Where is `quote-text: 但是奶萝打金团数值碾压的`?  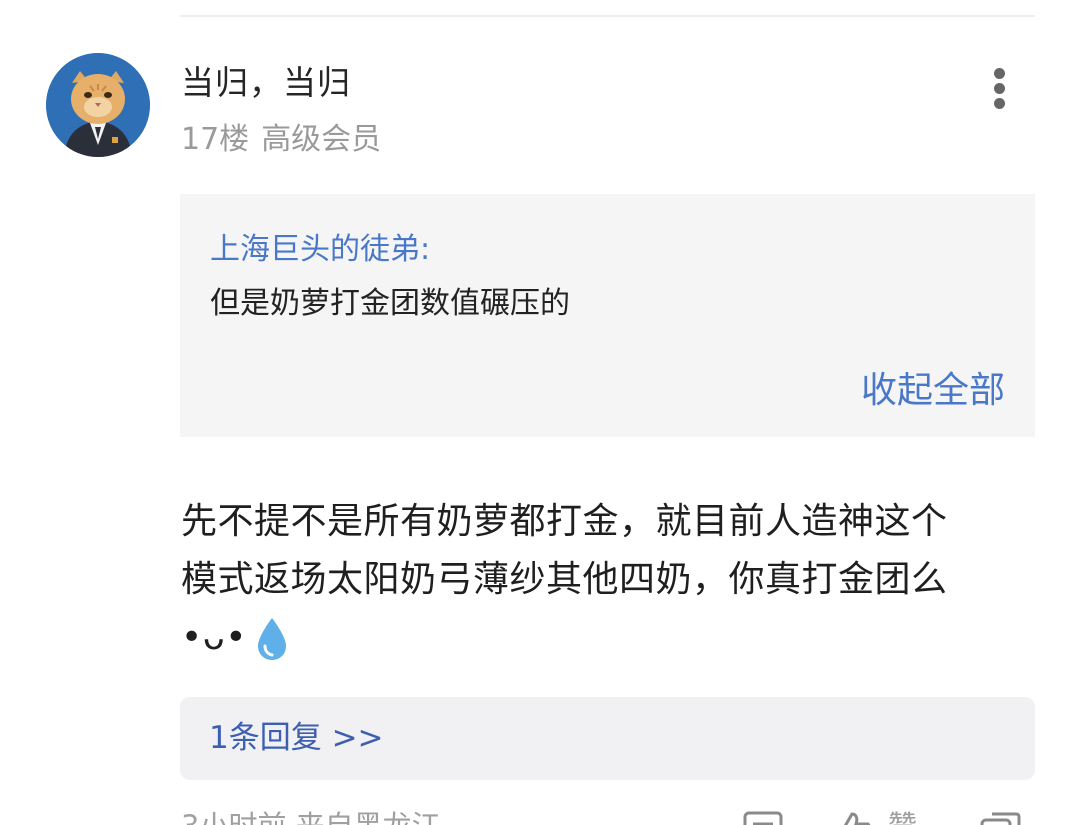
quote-text: 但是奶萝打金团数值碾压的 is located at coordinates (390, 303).